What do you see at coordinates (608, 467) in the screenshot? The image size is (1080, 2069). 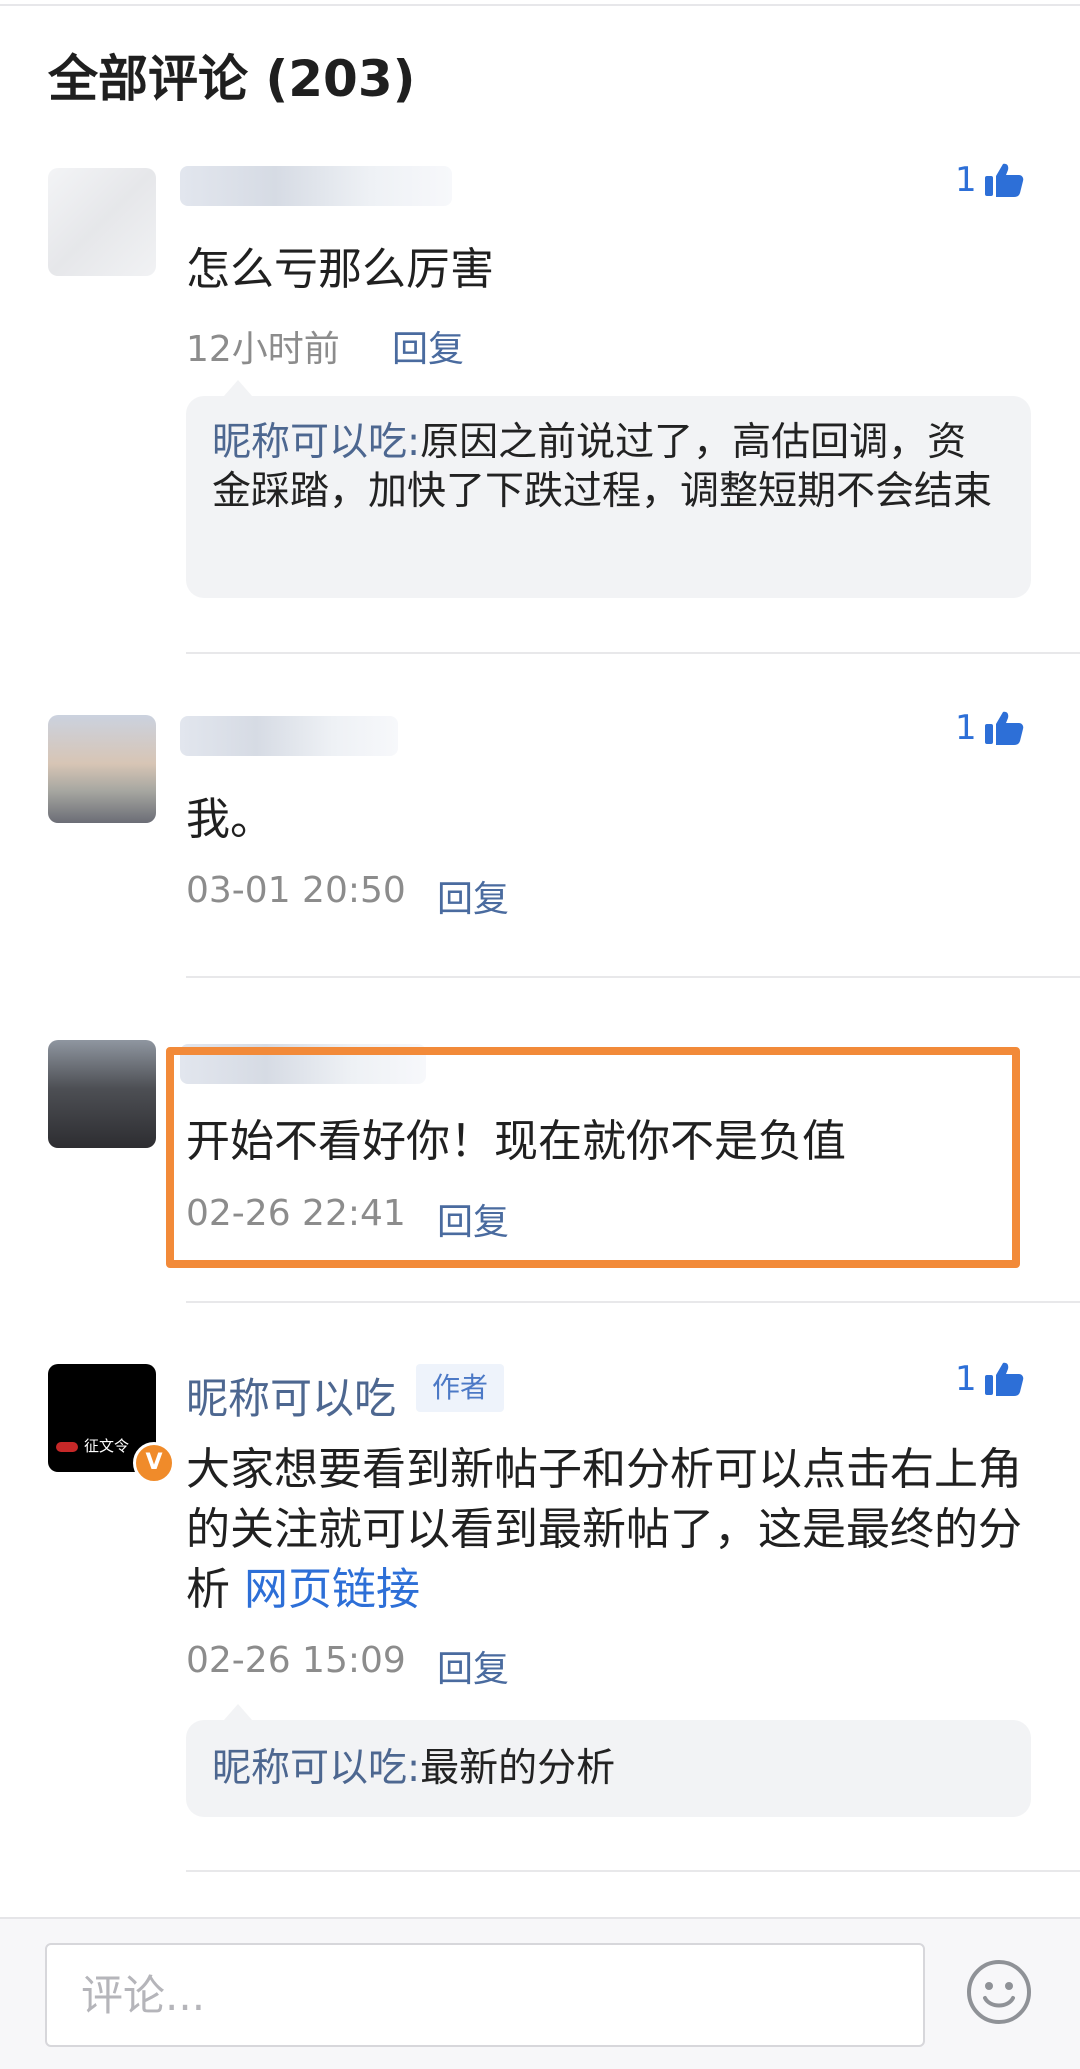 I see `reply-item: 昵称可以吃:原因之前说过了，高估回调，资金踩踏，加快了下跌过程，调整短期不会结束` at bounding box center [608, 467].